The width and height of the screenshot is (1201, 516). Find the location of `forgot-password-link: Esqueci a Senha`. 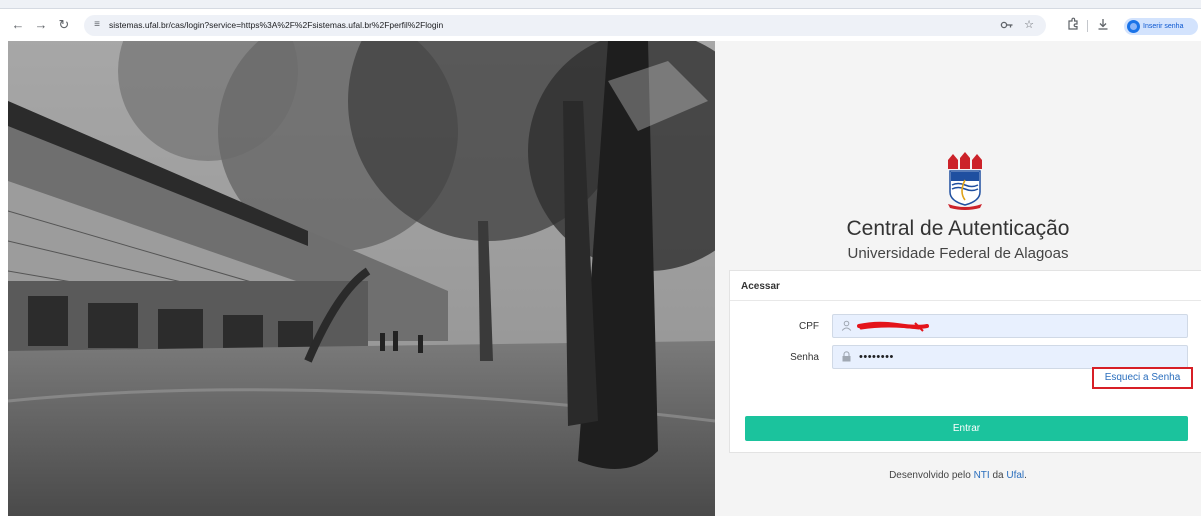

forgot-password-link: Esqueci a Senha is located at coordinates (1142, 378).